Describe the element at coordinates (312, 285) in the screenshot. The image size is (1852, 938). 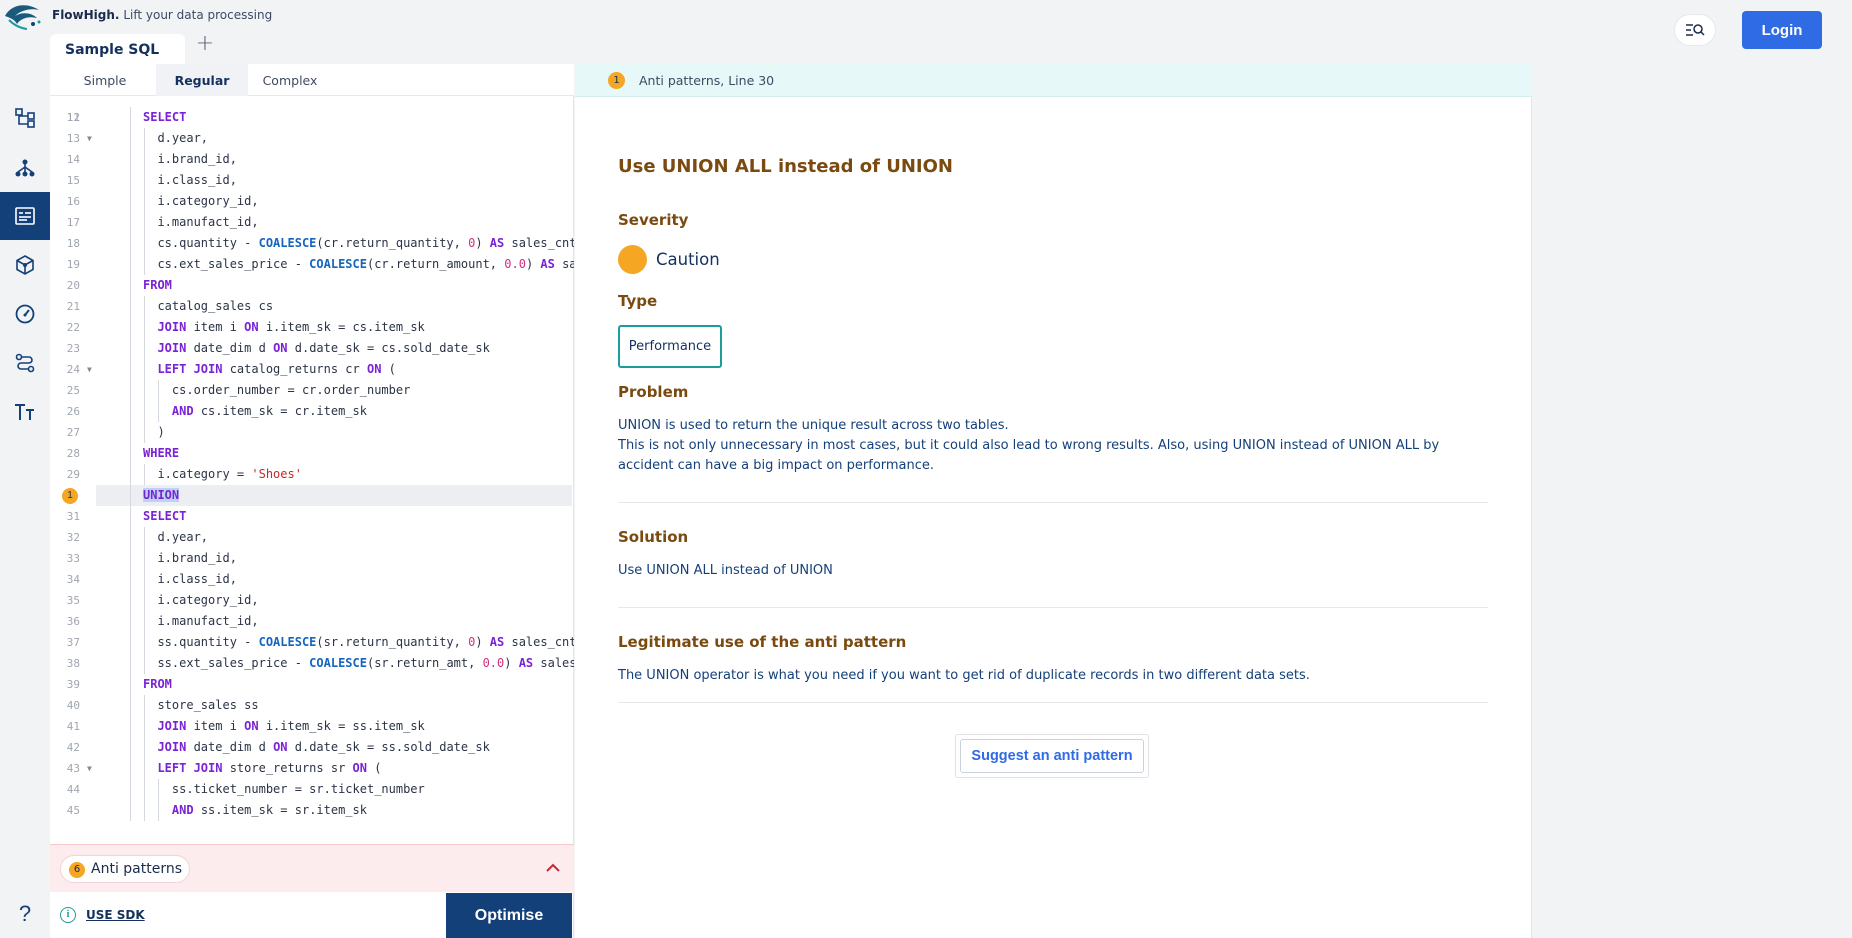
I see `code-line: 20 FROM` at that location.